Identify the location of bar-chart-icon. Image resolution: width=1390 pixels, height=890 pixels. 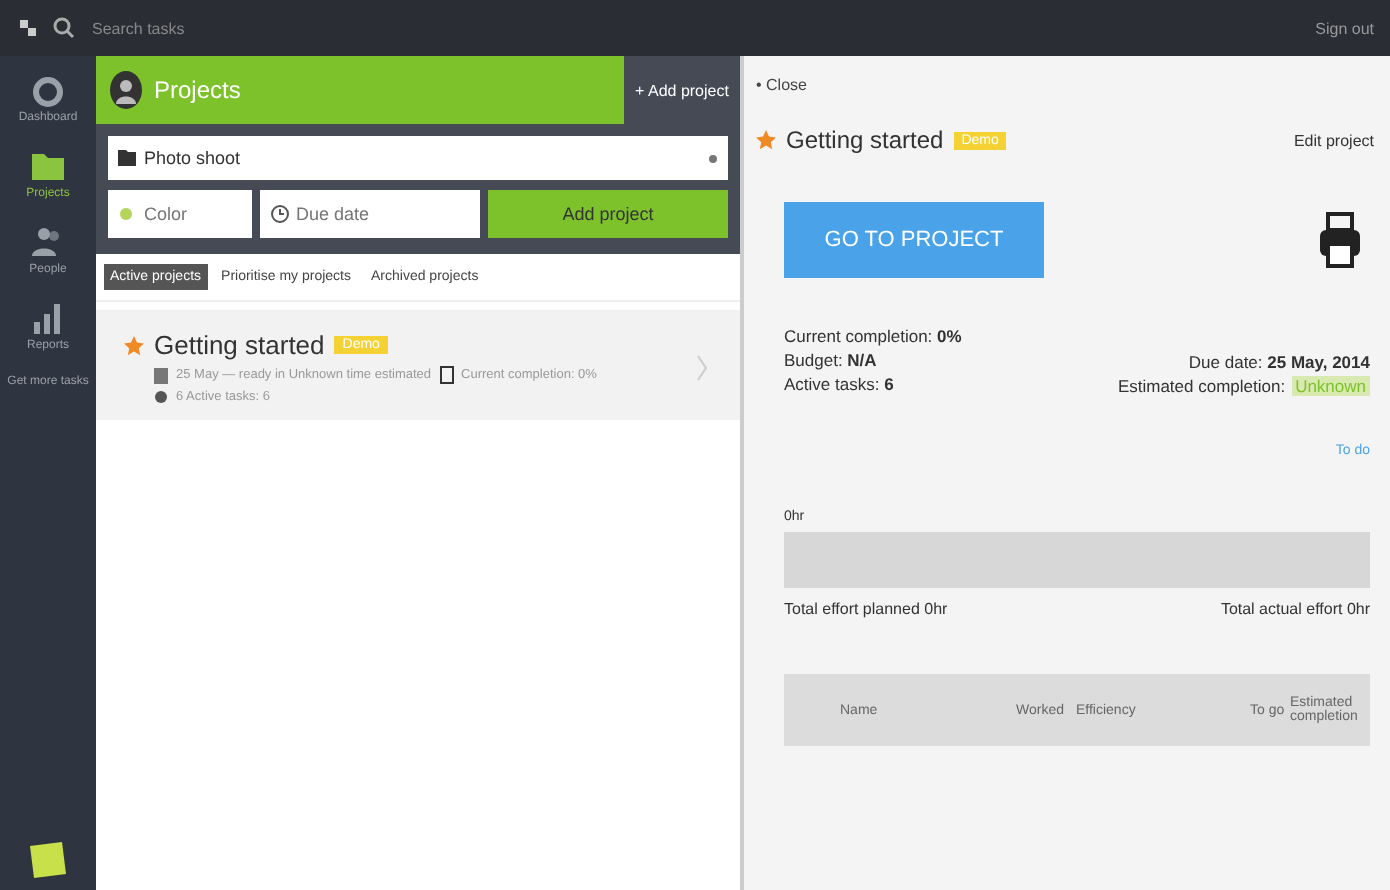
(47, 318).